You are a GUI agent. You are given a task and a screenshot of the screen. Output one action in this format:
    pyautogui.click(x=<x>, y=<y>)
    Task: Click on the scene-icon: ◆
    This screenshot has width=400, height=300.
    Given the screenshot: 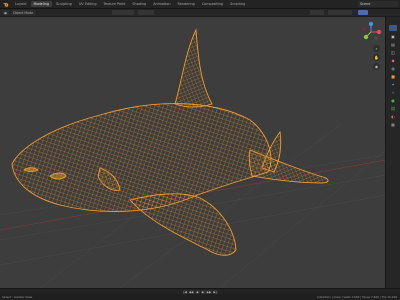 What is the action you would take?
    pyautogui.click(x=393, y=60)
    